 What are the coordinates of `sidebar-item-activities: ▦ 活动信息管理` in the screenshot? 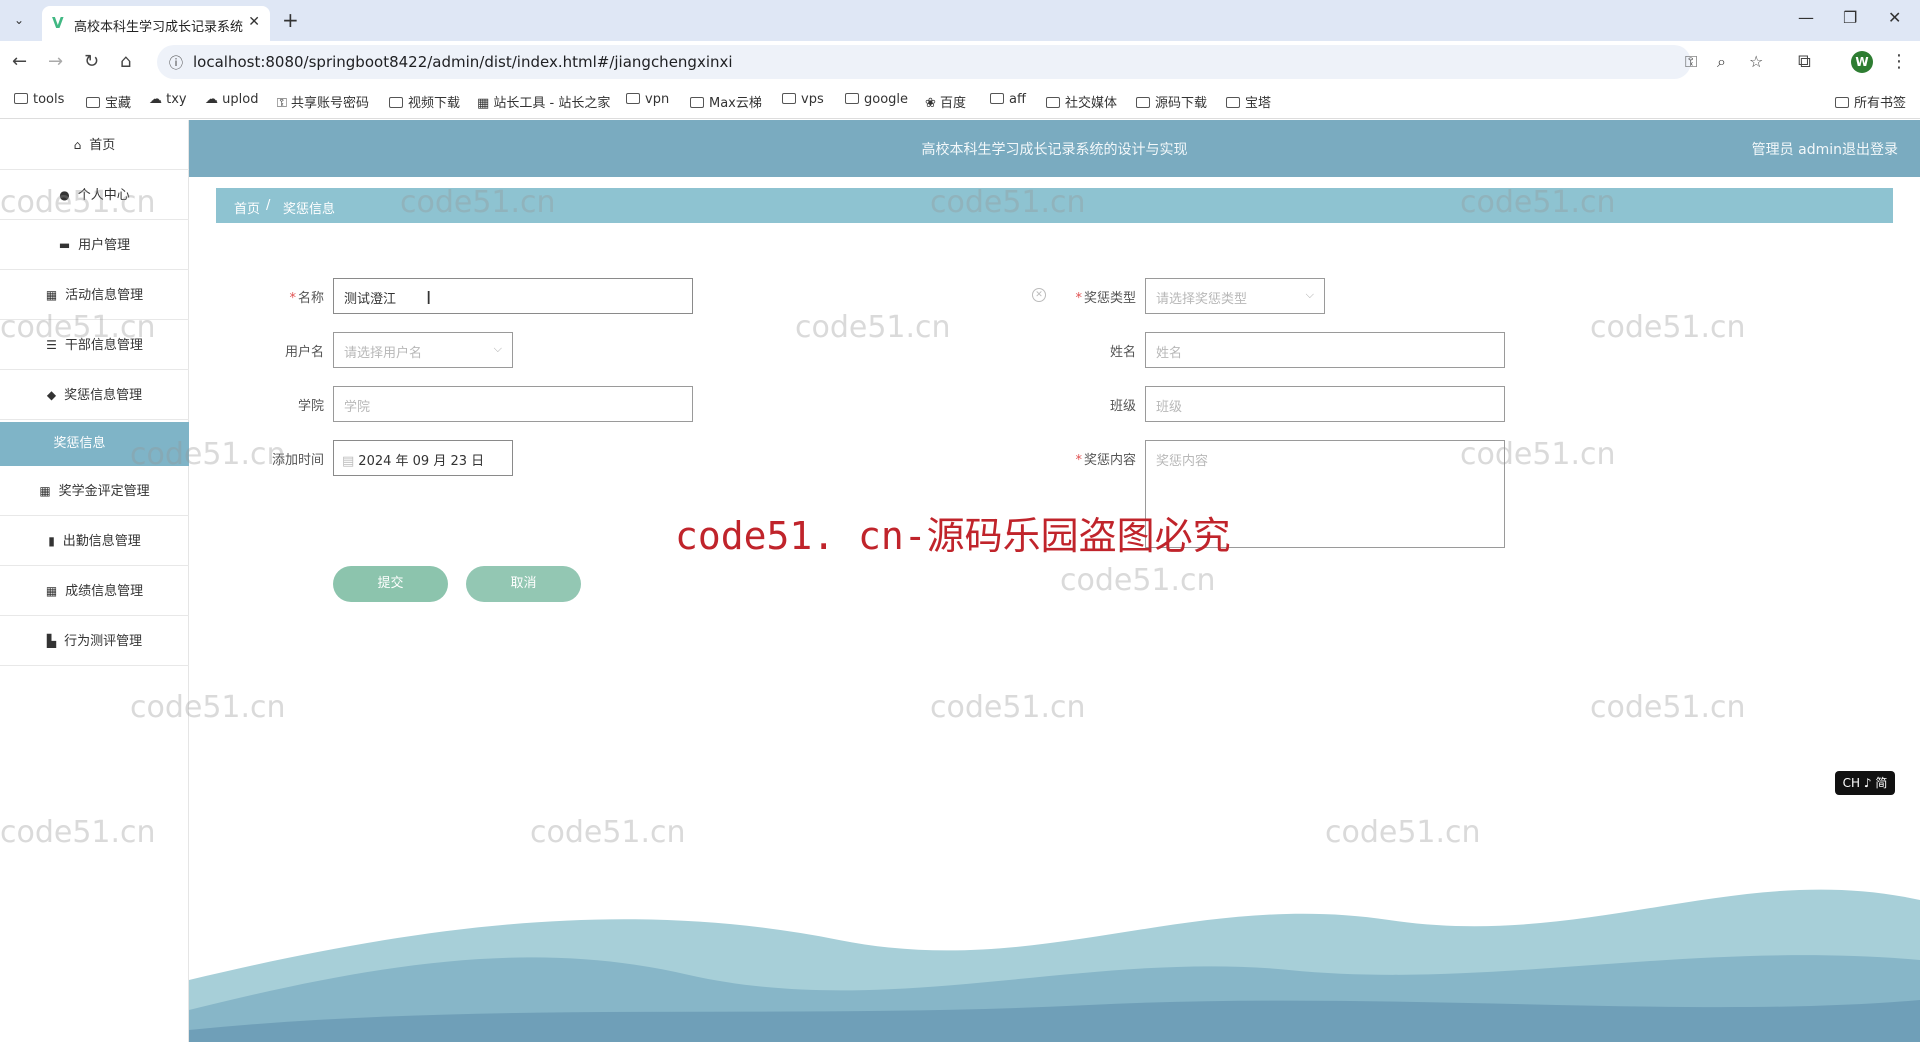 It's located at (94, 295).